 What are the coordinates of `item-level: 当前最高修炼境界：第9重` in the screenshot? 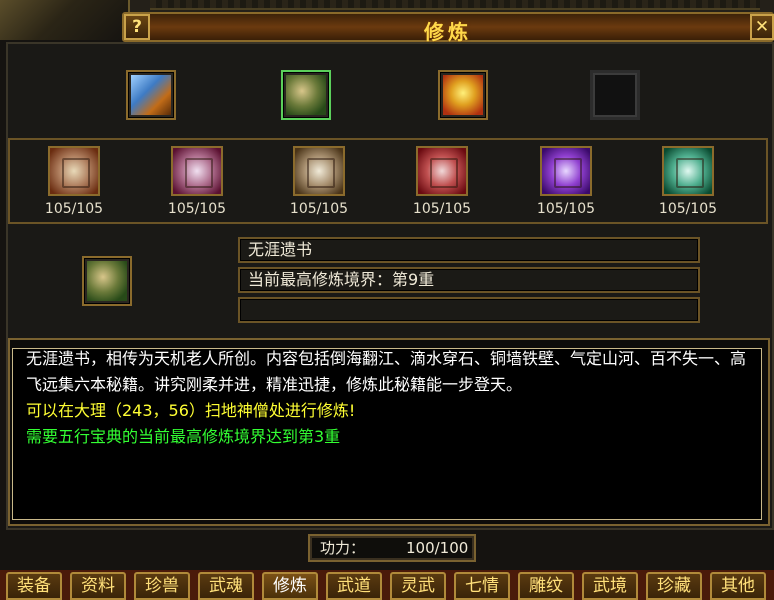 It's located at (469, 280).